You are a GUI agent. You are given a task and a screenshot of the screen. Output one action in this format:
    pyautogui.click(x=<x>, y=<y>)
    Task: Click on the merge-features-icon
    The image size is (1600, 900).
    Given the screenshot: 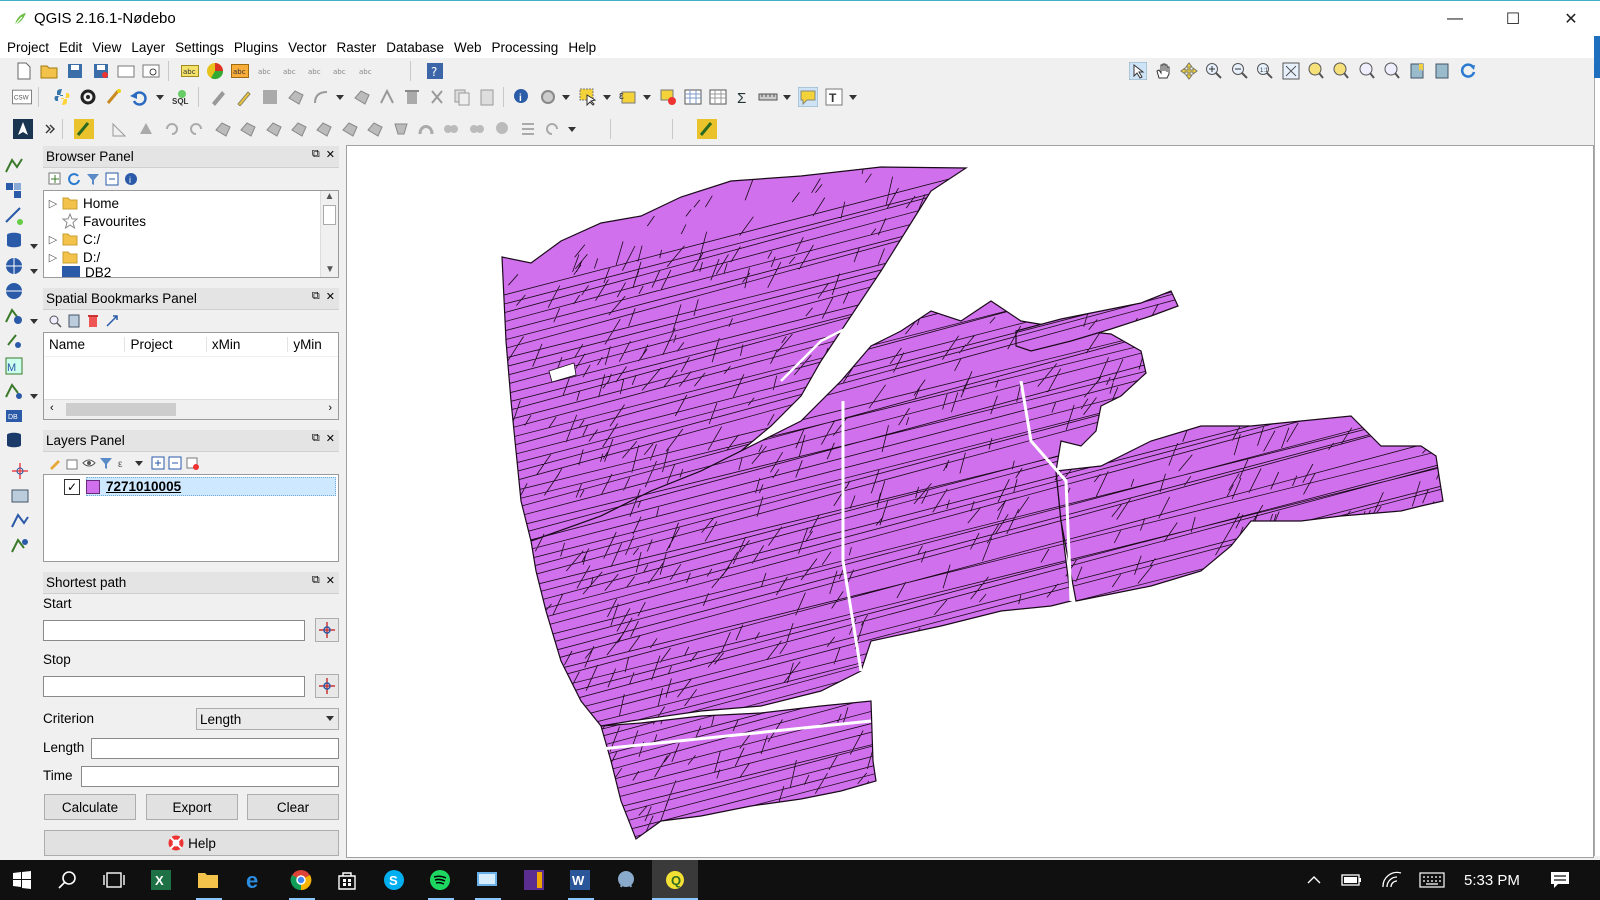 What is the action you would take?
    pyautogui.click(x=451, y=129)
    